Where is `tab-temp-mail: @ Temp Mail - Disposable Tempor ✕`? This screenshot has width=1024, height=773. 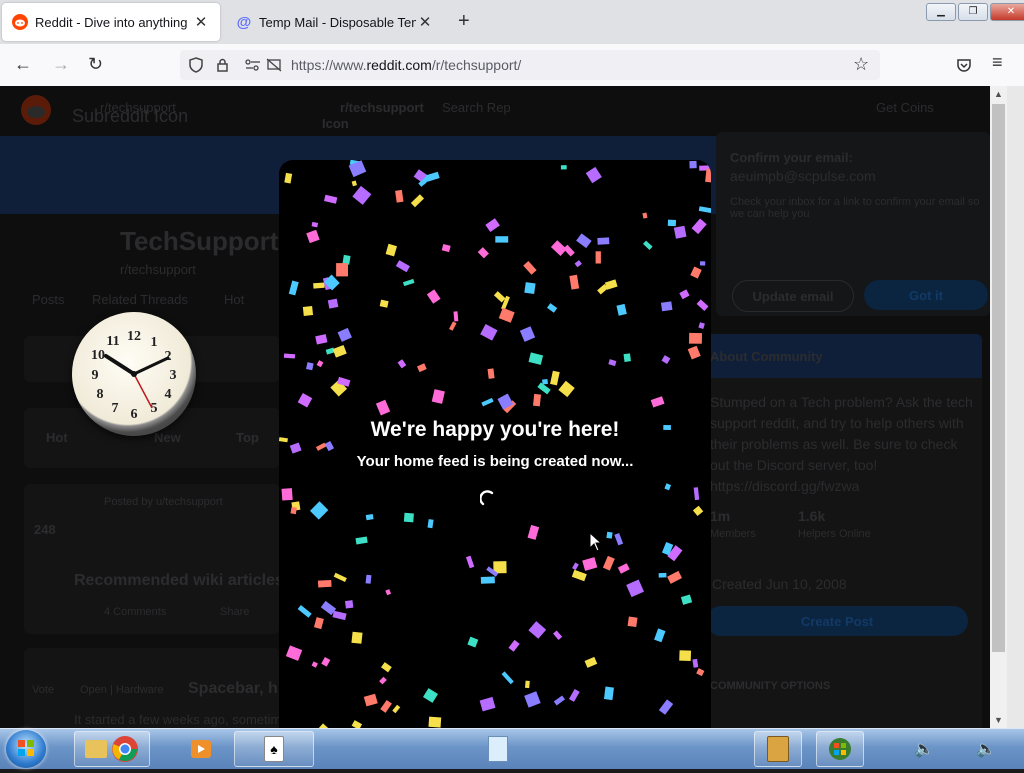
tab-temp-mail: @ Temp Mail - Disposable Tempor ✕ is located at coordinates (335, 22).